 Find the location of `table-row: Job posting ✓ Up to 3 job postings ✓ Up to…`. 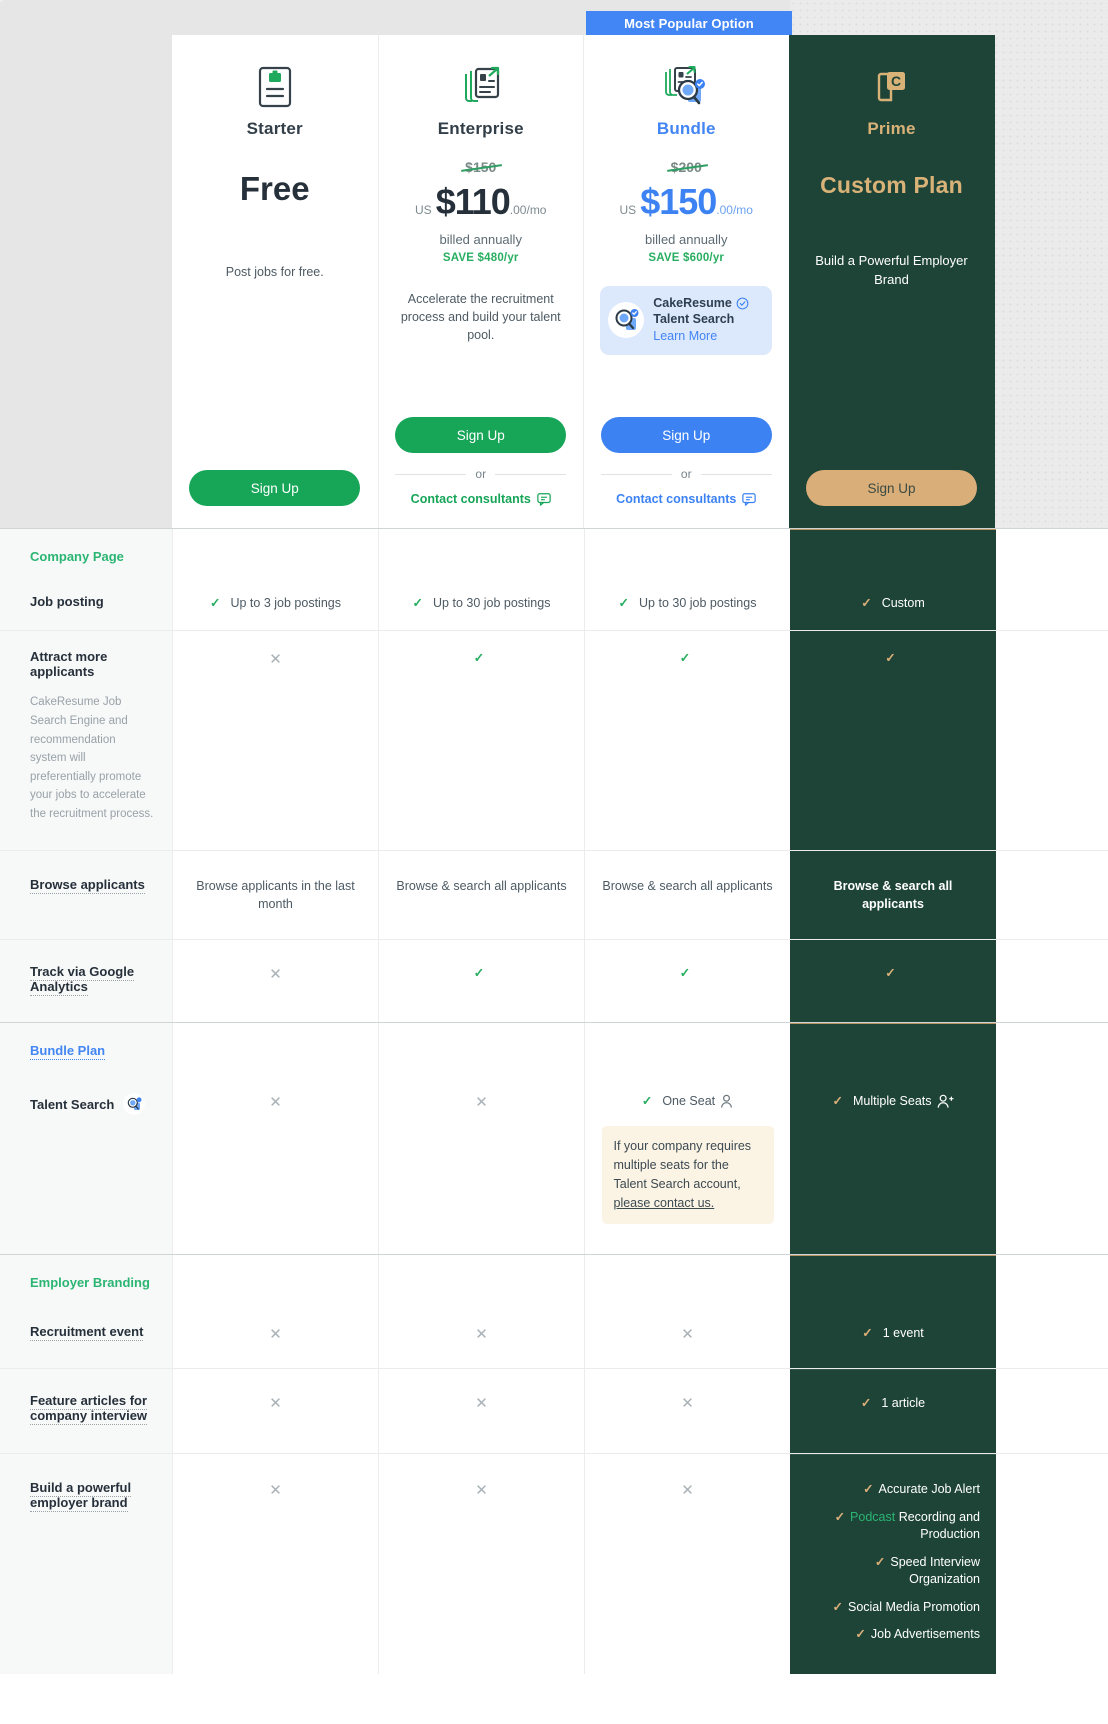

table-row: Job posting ✓ Up to 3 job postings ✓ Up to… is located at coordinates (554, 603).